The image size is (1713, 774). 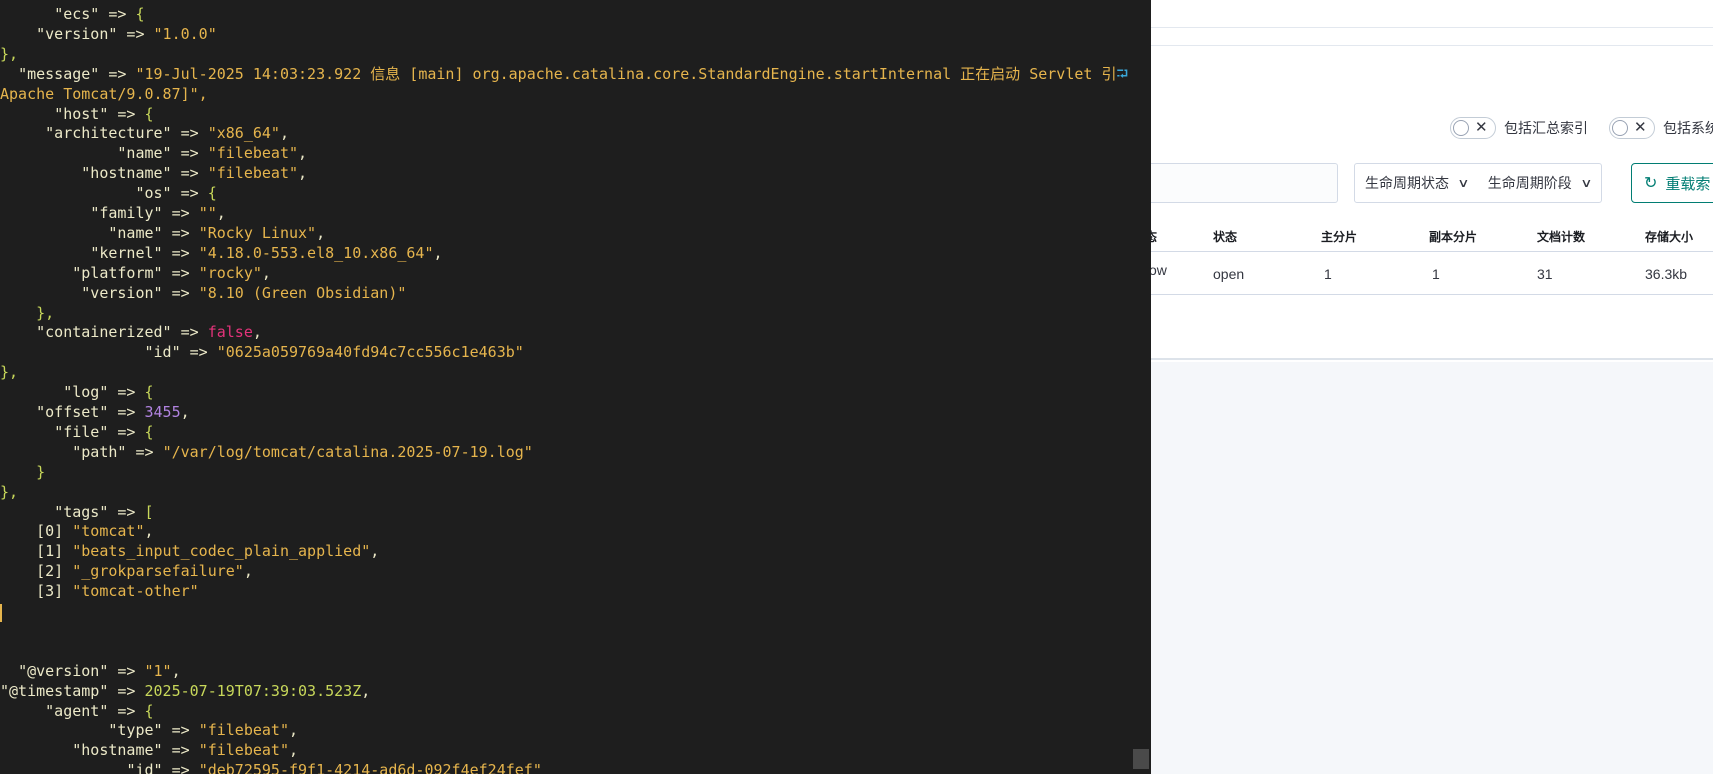 I want to click on terminal-token: "containerized", so click(x=104, y=332).